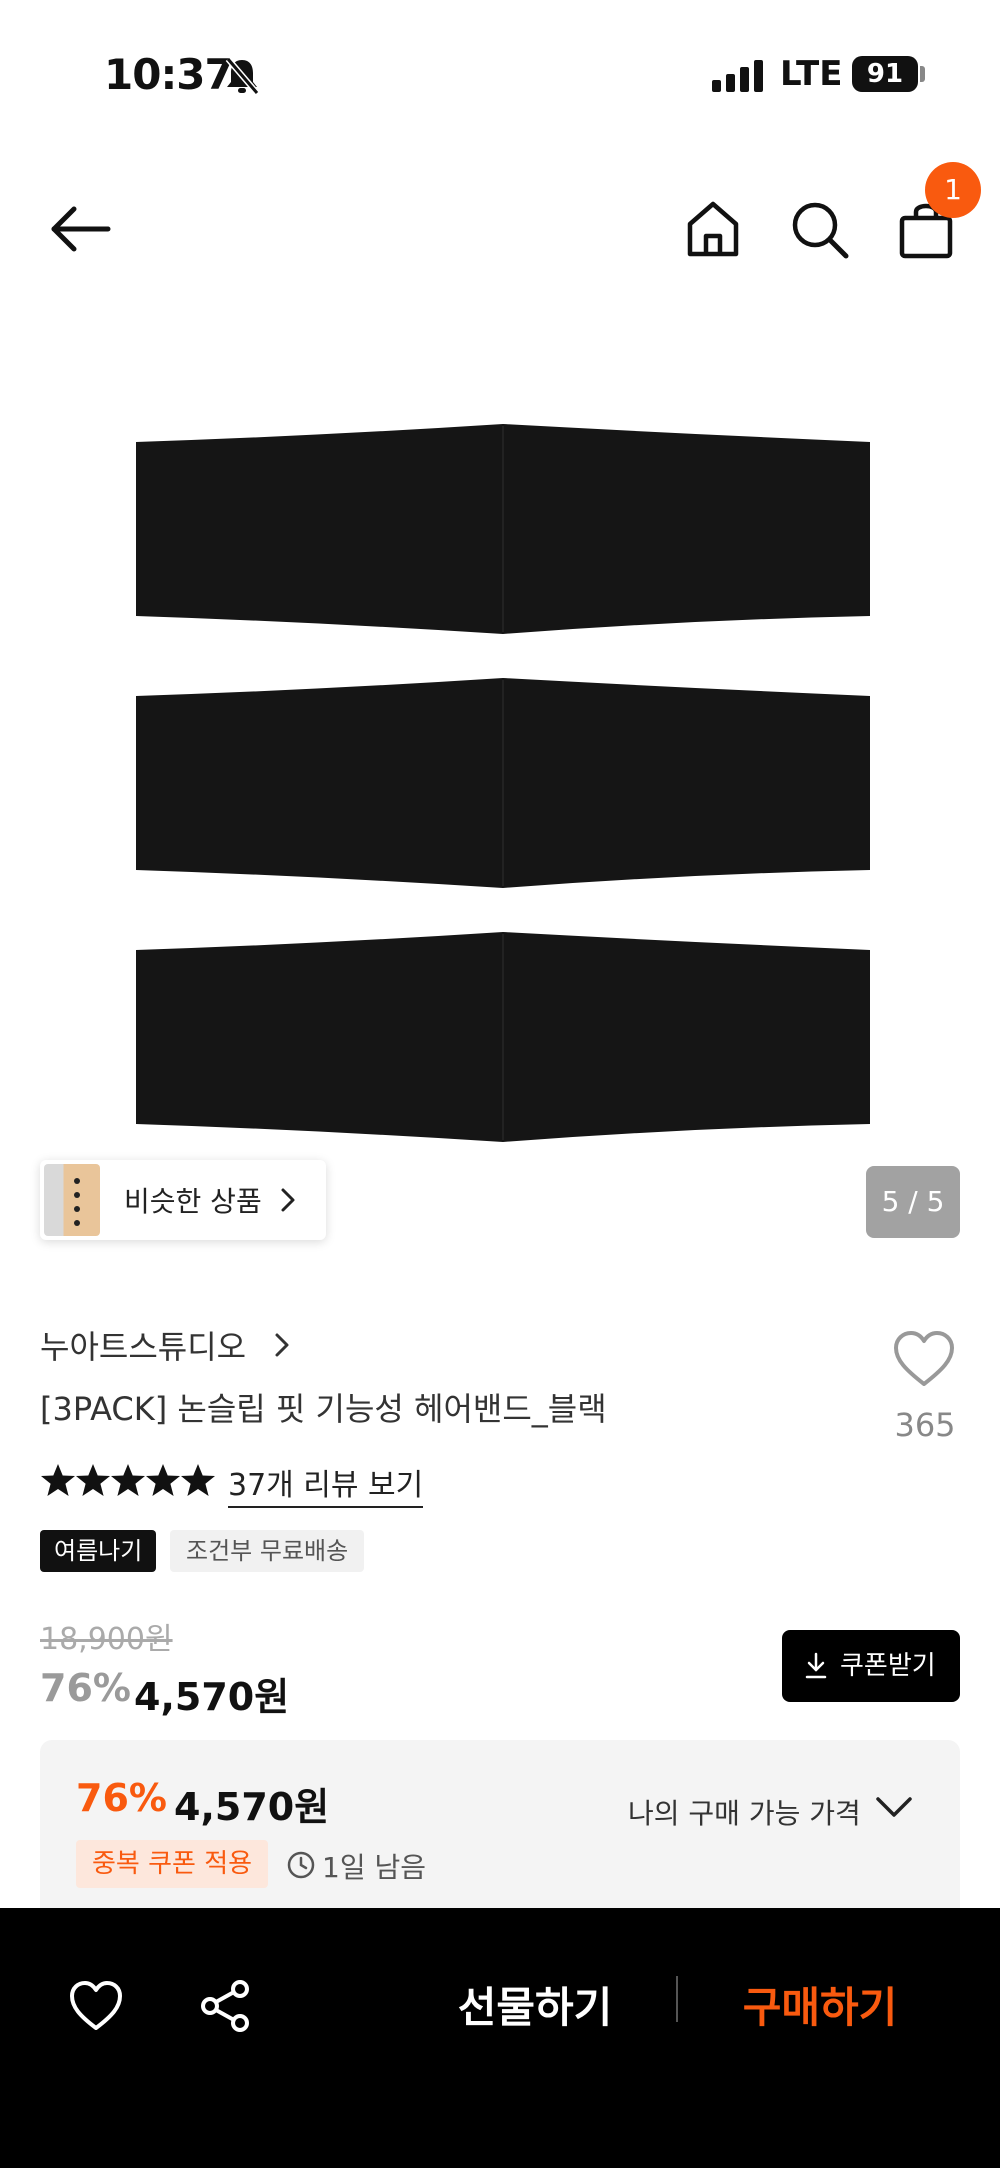 This screenshot has height=2168, width=1000. I want to click on similar-products-button: 비슷한 상품, so click(183, 1200).